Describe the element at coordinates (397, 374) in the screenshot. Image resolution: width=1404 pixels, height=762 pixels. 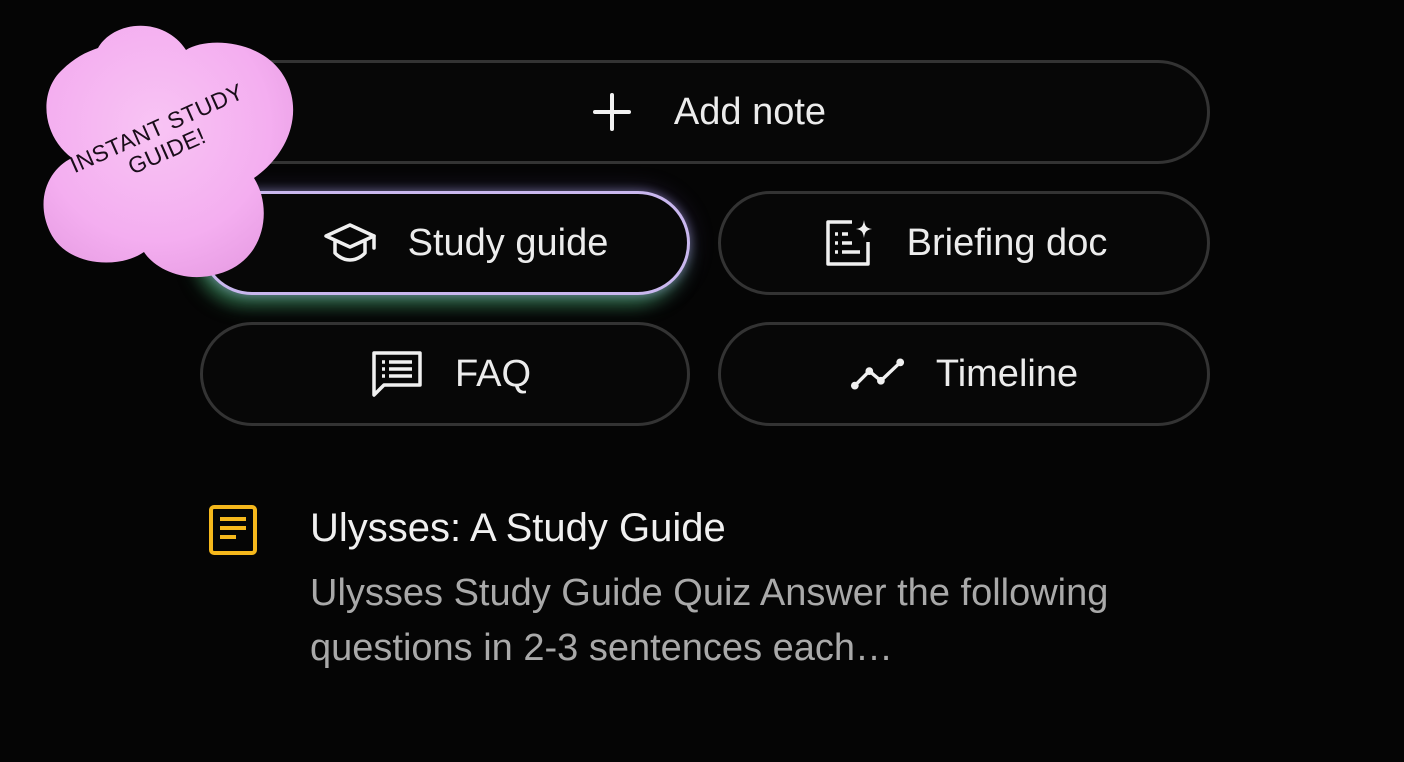
I see `chat-list-icon` at that location.